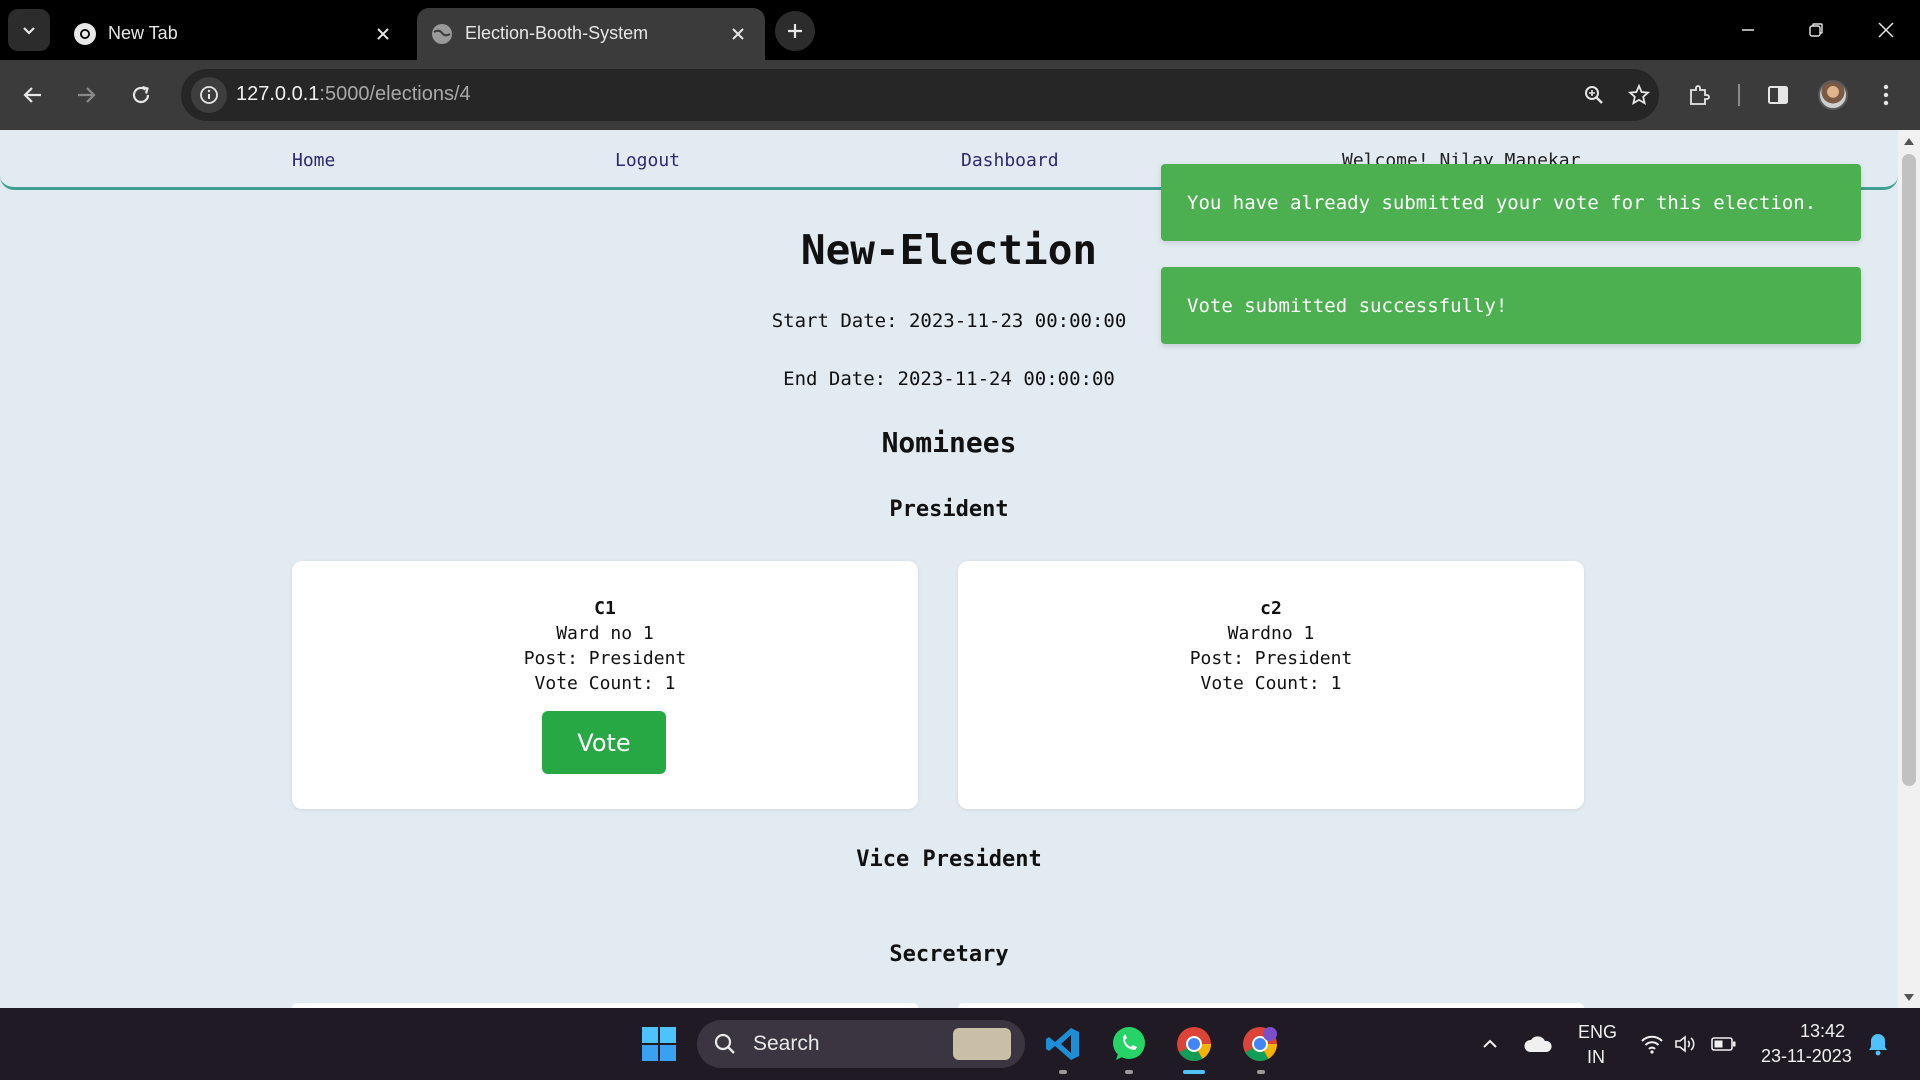  I want to click on site-info-button, so click(209, 95).